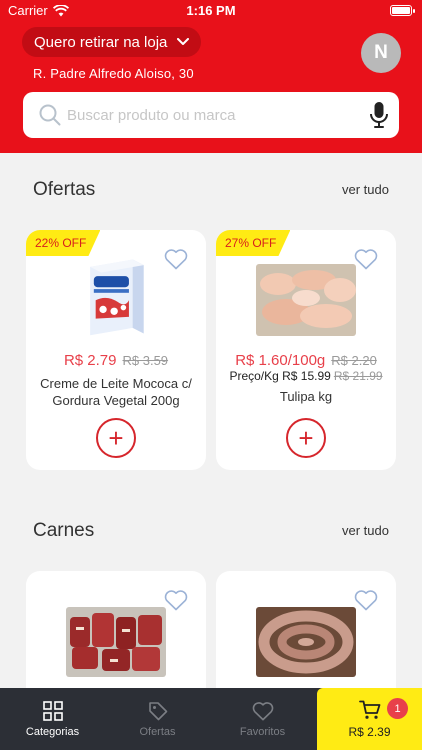  What do you see at coordinates (157, 731) in the screenshot?
I see `nav-item-label: Ofertas` at bounding box center [157, 731].